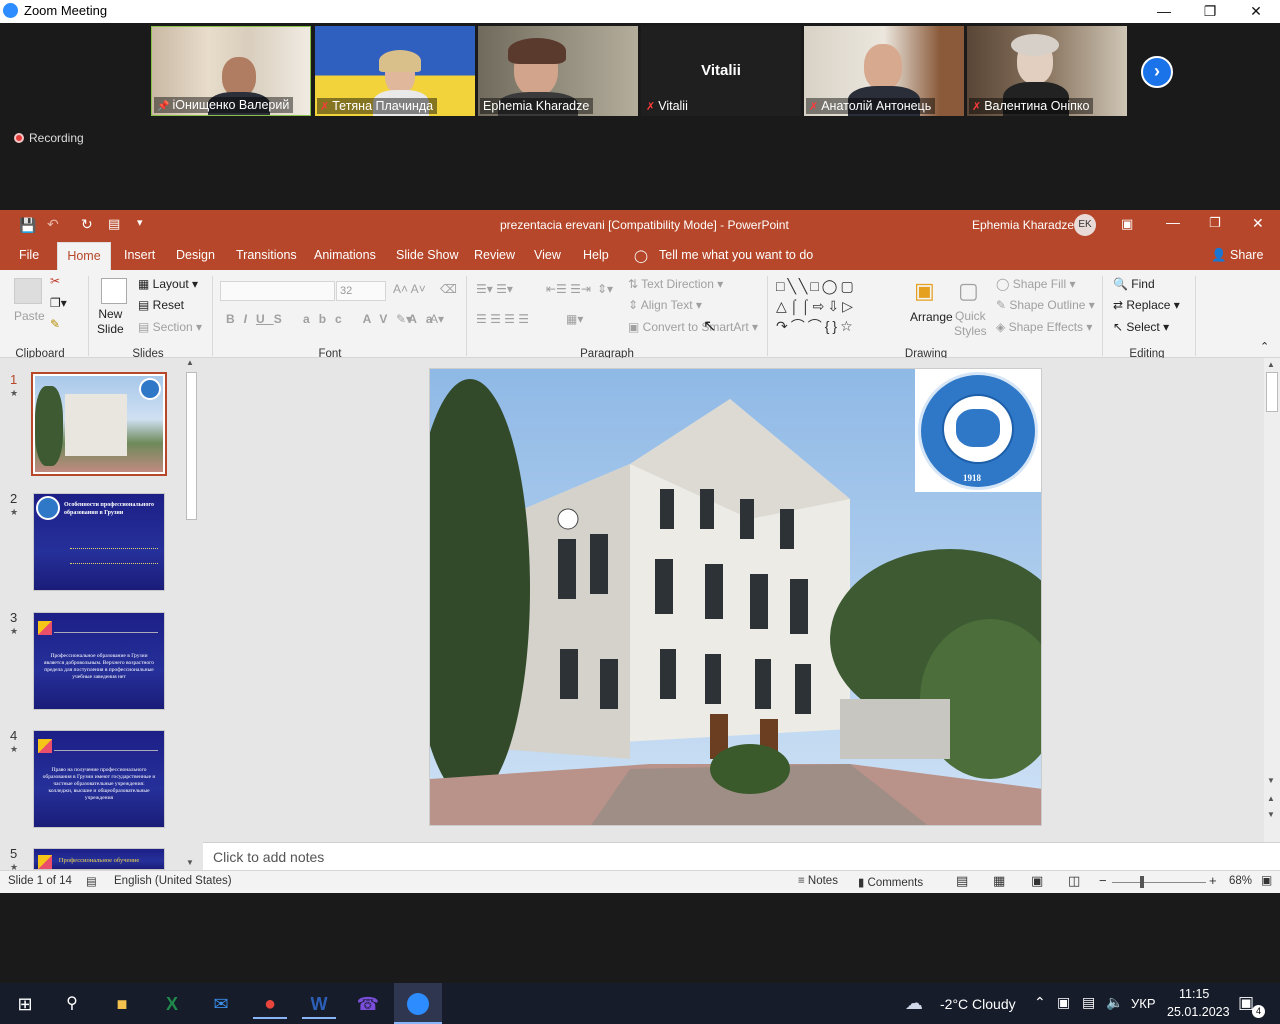  Describe the element at coordinates (1266, 880) in the screenshot. I see `fit-slide-icon: ▣` at that location.